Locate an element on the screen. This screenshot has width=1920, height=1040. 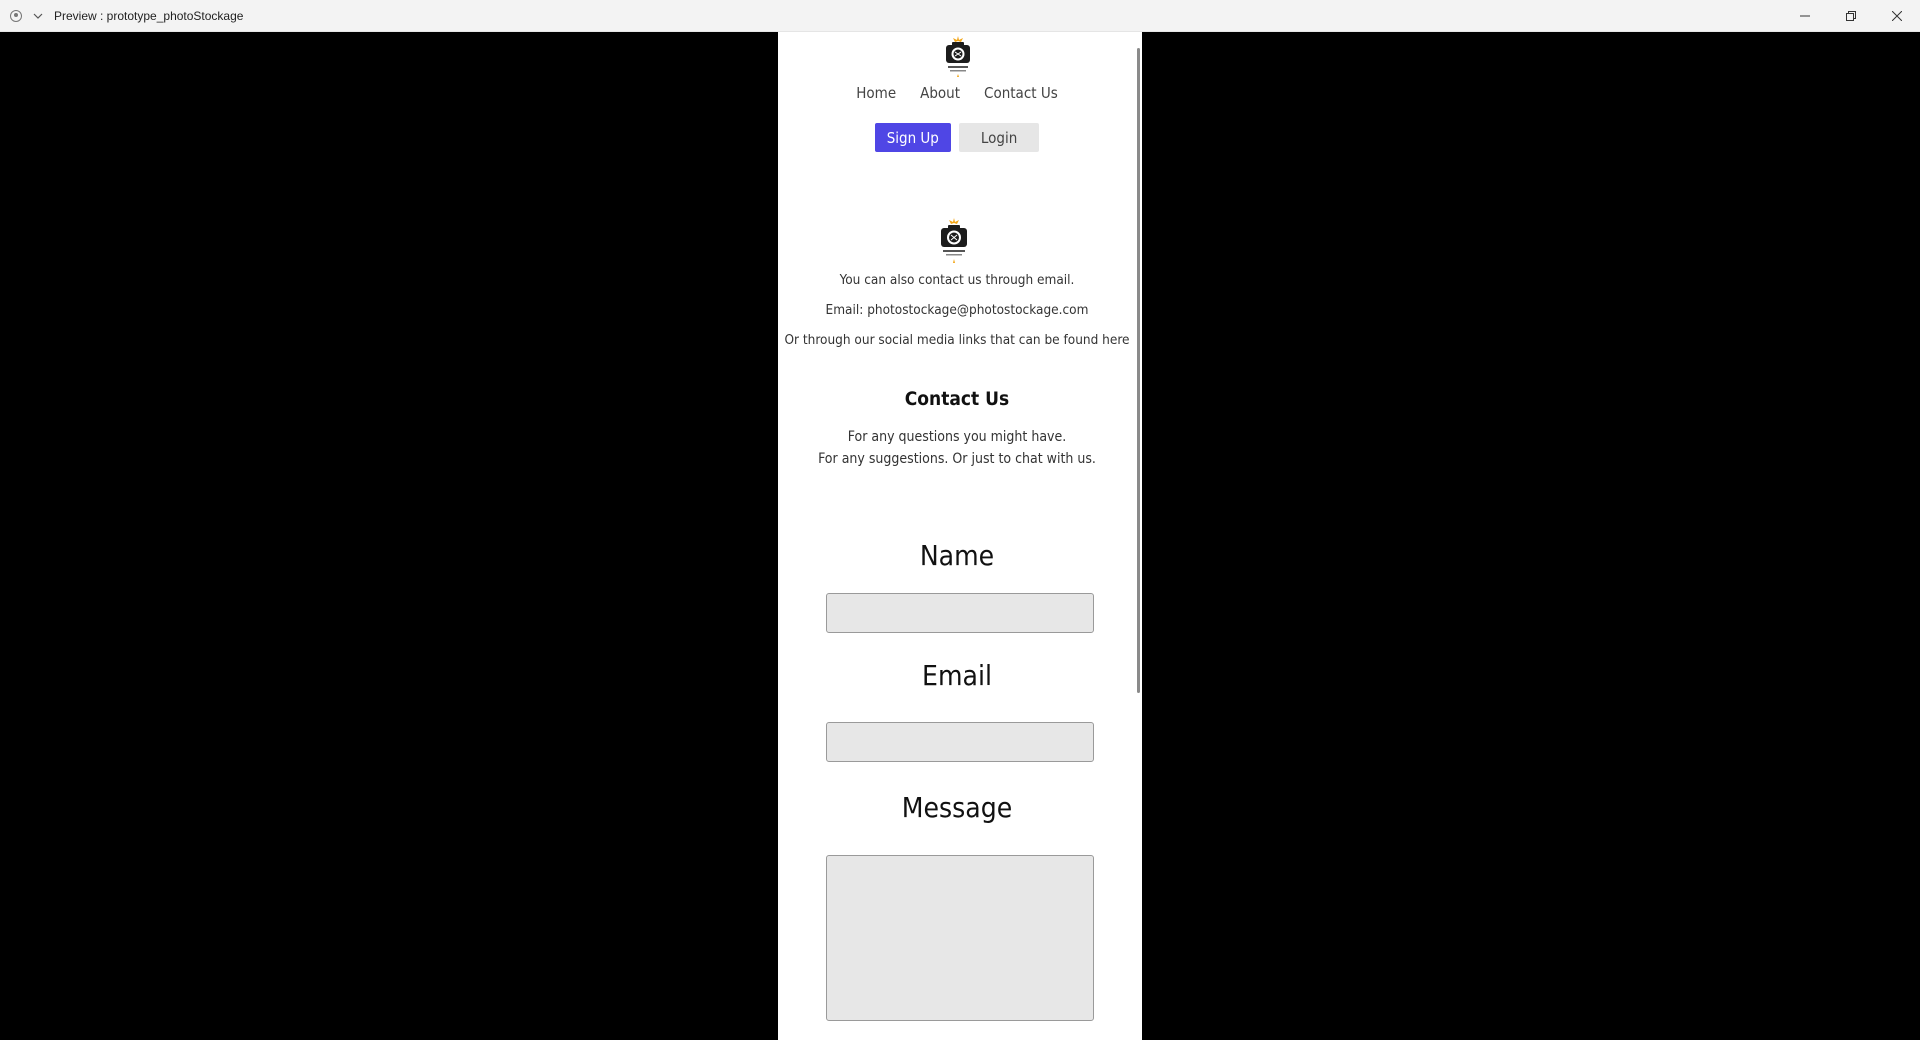
name-label: Name is located at coordinates (957, 555).